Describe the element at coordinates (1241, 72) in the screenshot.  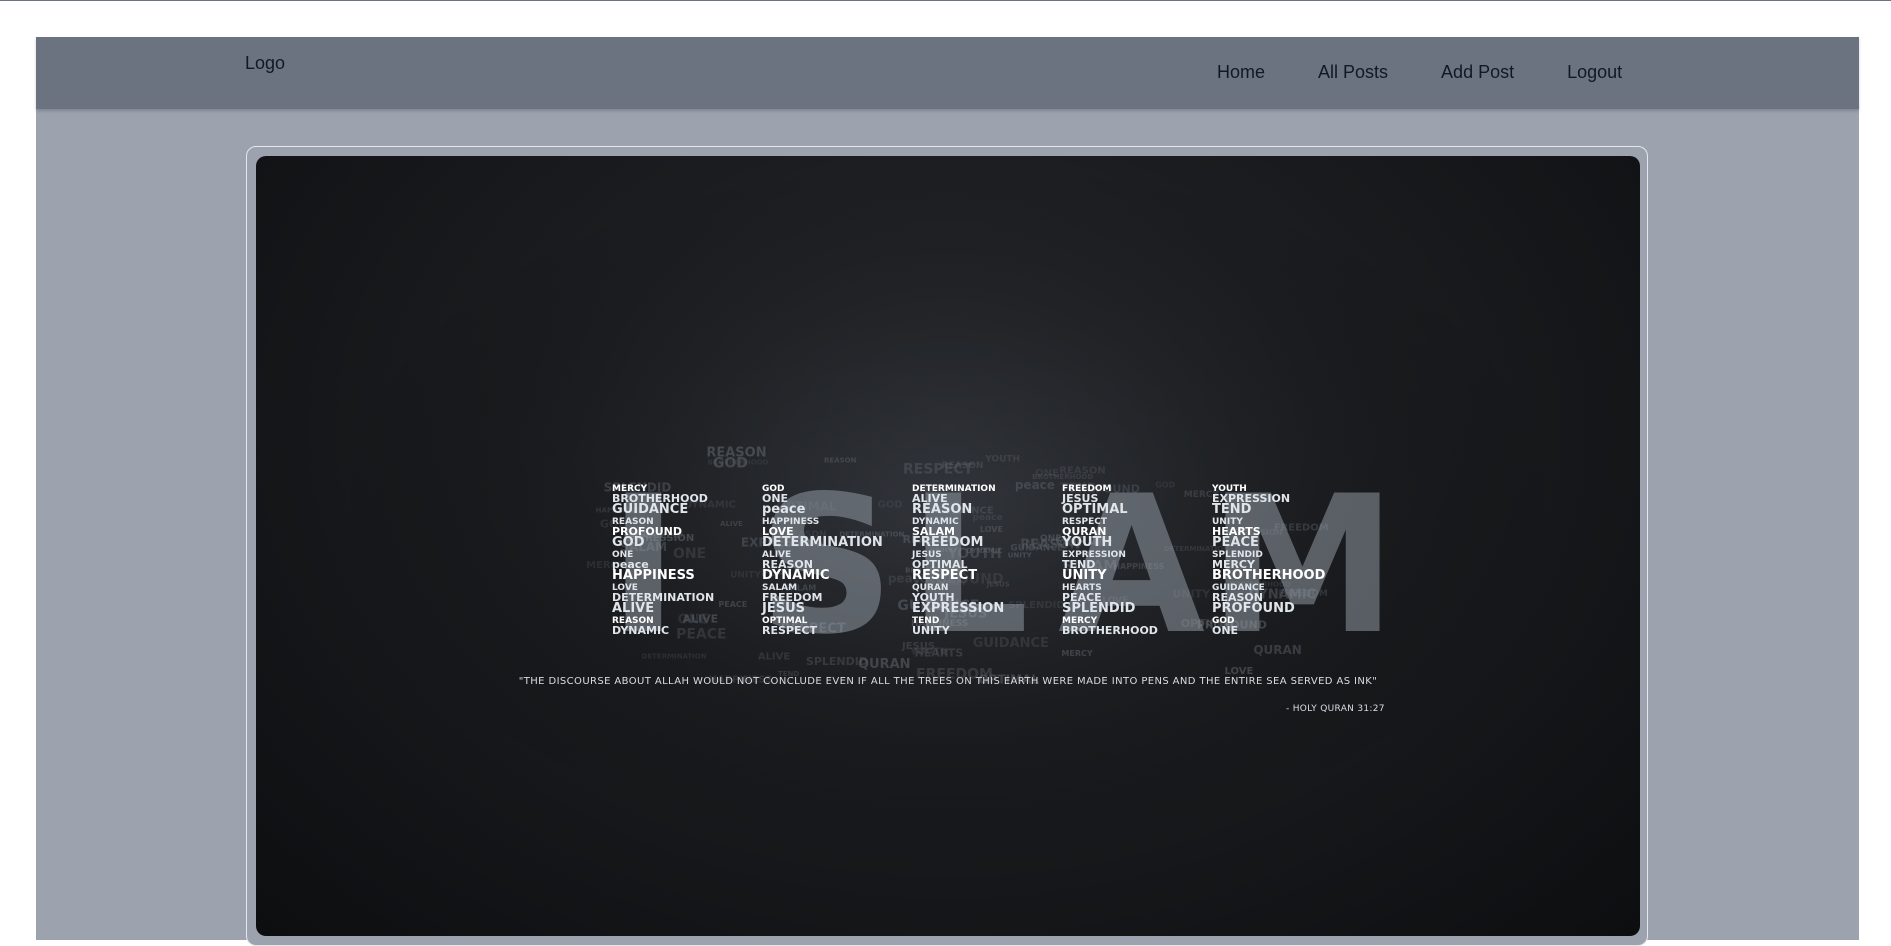
I see `nav-link-home: Home` at that location.